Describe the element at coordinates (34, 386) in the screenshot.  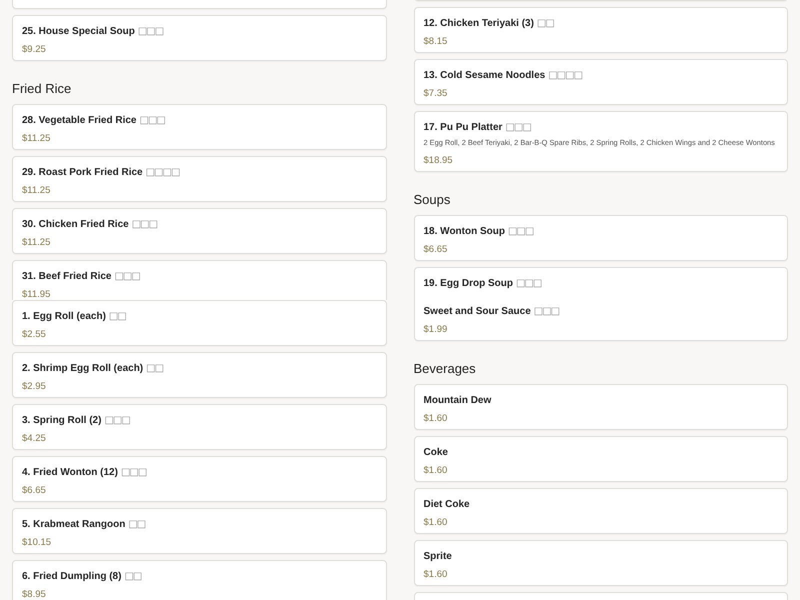
I see `item-price: $2.95` at that location.